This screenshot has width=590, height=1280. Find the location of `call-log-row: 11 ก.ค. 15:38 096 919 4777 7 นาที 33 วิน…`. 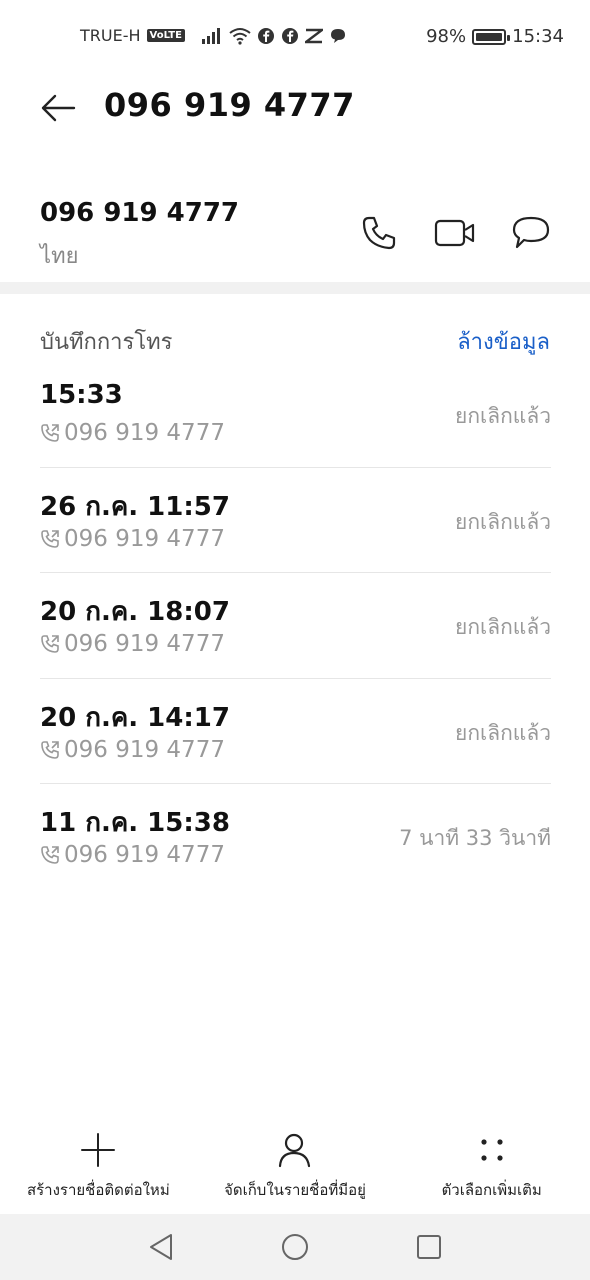

call-log-row: 11 ก.ค. 15:38 096 919 4777 7 นาที 33 วิน… is located at coordinates (295, 837).